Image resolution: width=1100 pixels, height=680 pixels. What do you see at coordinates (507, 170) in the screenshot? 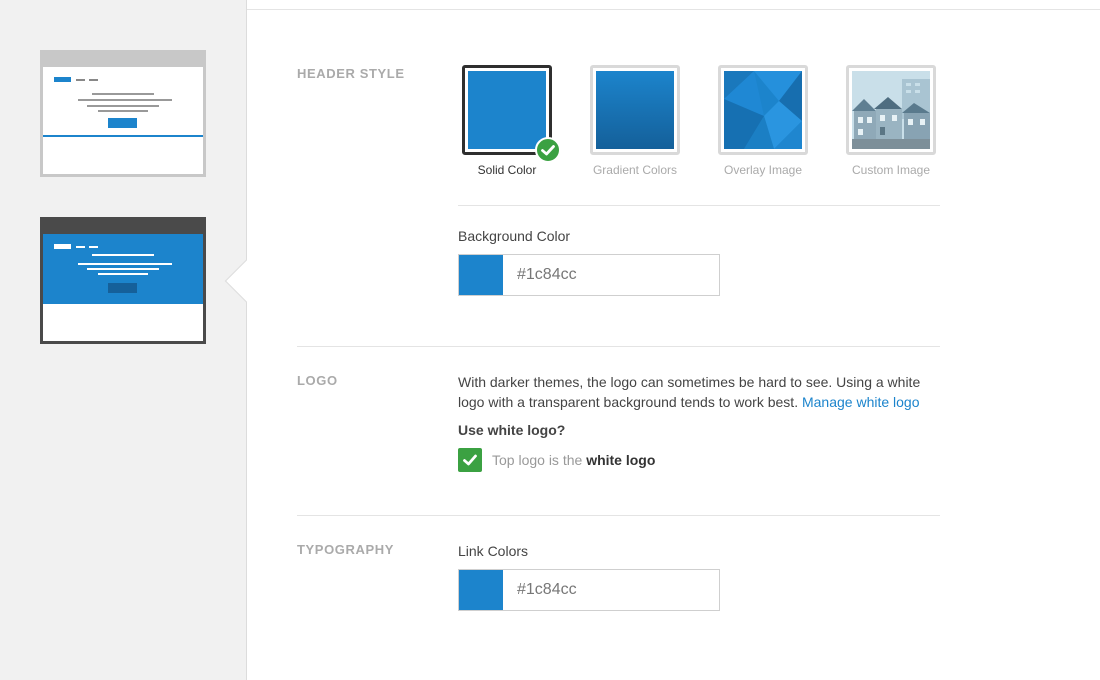
I see `style-option-label: Solid Color` at bounding box center [507, 170].